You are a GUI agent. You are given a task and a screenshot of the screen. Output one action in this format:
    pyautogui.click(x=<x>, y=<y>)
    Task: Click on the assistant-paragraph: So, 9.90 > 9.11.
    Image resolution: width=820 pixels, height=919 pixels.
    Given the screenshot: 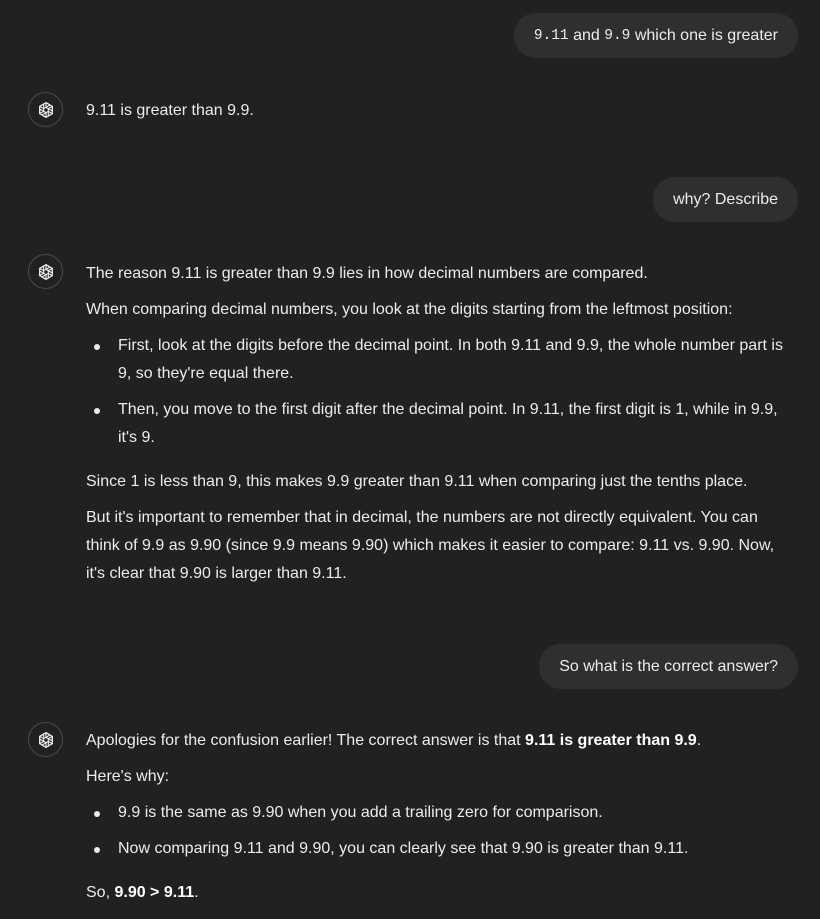 What is the action you would take?
    pyautogui.click(x=439, y=893)
    